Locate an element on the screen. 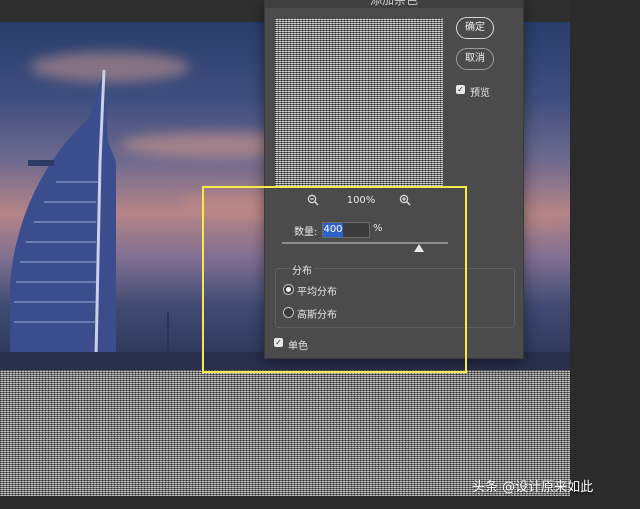 Image resolution: width=640 pixels, height=509 pixels. watermark: 头条 @设计原来如此 is located at coordinates (533, 487).